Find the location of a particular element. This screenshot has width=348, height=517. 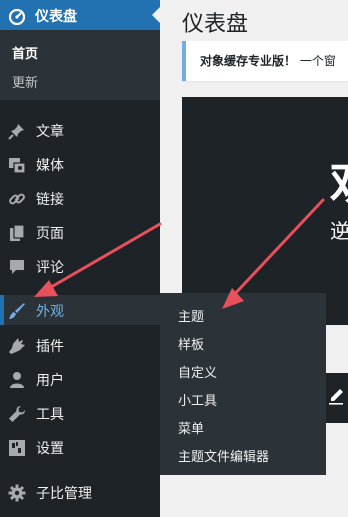

notice-text: 一个窗 is located at coordinates (317, 61).